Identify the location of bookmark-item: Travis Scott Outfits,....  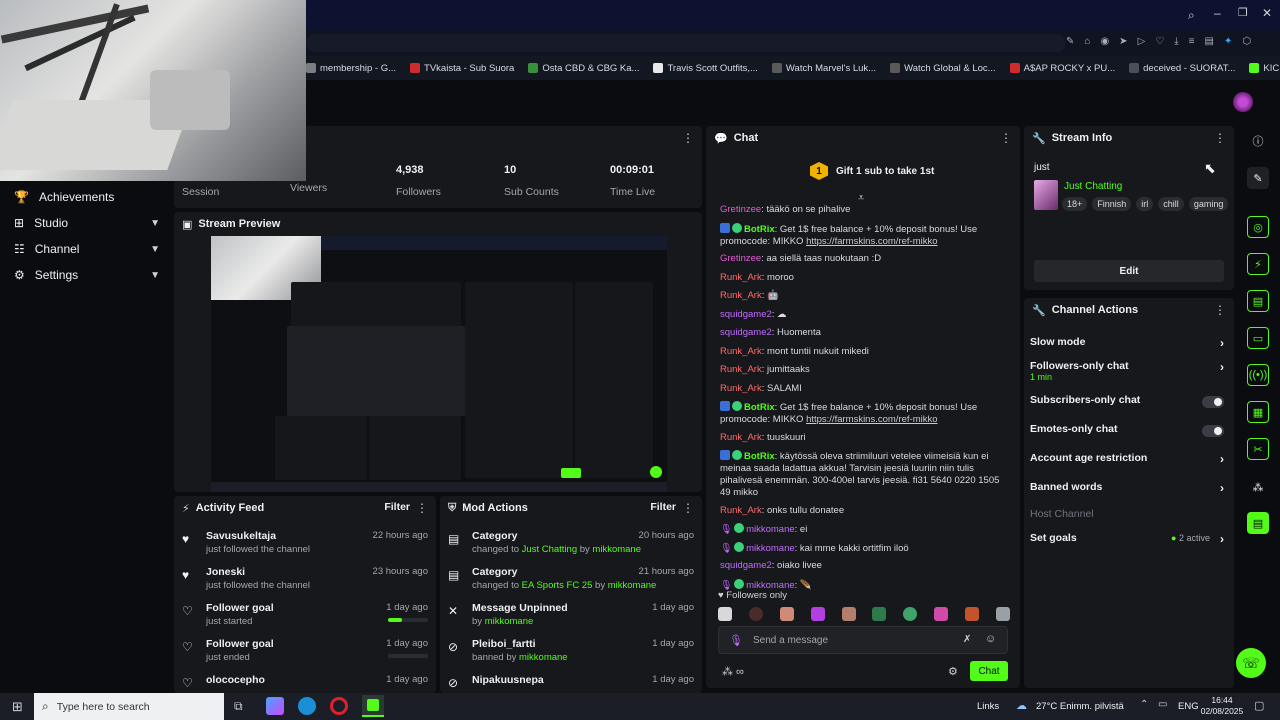
(705, 68).